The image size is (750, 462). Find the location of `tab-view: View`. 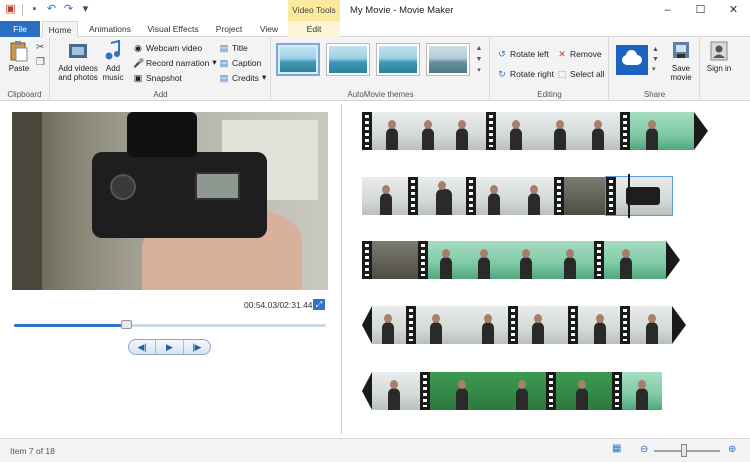

tab-view: View is located at coordinates (269, 29).